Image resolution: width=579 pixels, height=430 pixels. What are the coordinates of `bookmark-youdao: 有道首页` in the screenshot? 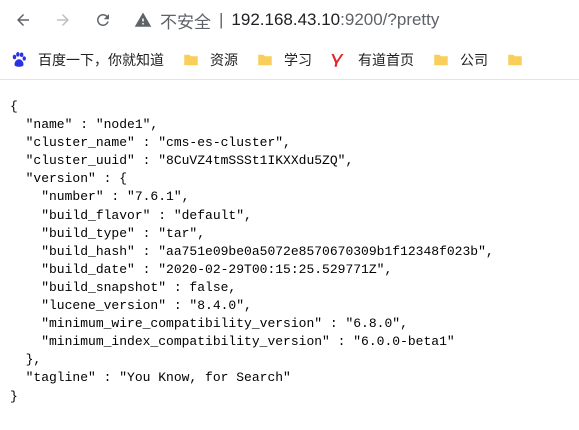 It's located at (372, 60).